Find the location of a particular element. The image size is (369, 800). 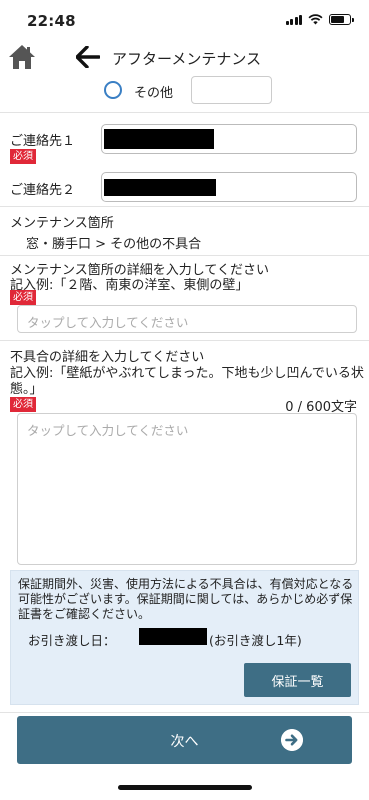

warranty-list-button: 保証一覧 is located at coordinates (297, 680).